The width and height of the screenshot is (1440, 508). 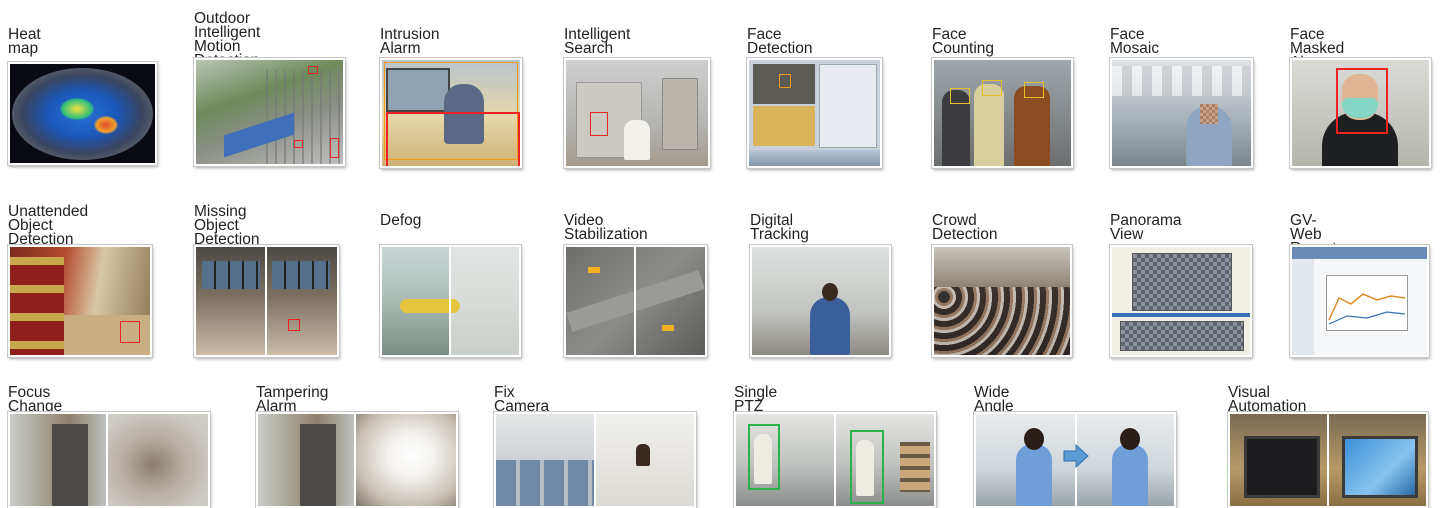 What do you see at coordinates (780, 41) in the screenshot?
I see `feature-label: Face Detection` at bounding box center [780, 41].